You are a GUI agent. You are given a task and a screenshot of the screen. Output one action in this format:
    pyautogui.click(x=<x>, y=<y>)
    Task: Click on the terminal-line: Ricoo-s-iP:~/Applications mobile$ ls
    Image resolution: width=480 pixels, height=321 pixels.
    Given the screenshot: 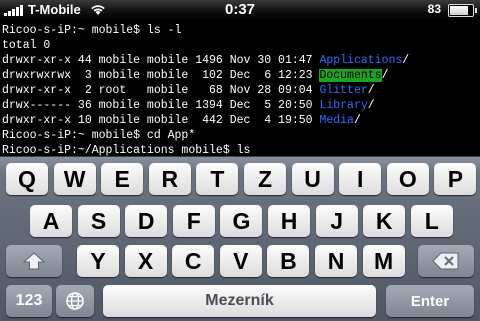 What is the action you would take?
    pyautogui.click(x=241, y=149)
    